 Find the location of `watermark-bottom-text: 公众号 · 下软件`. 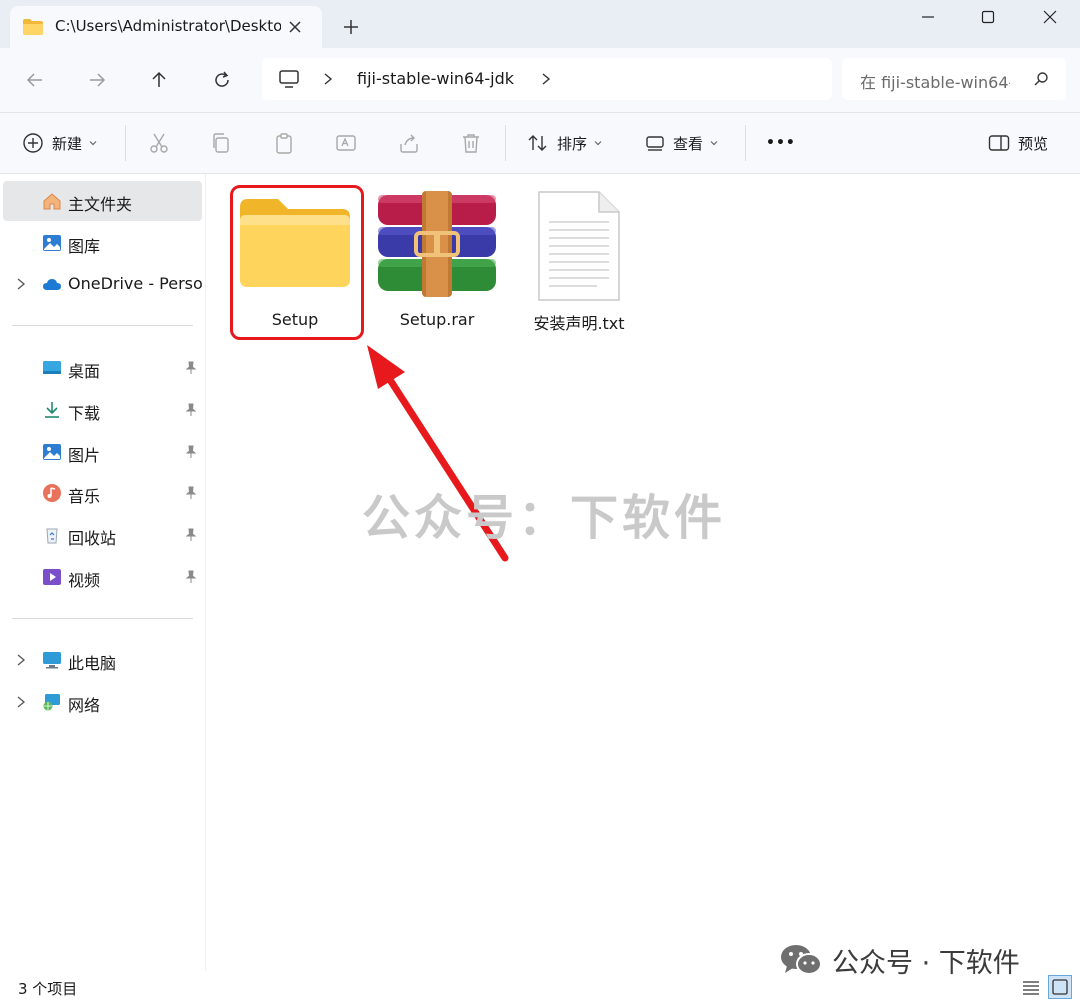

watermark-bottom-text: 公众号 · 下软件 is located at coordinates (926, 963).